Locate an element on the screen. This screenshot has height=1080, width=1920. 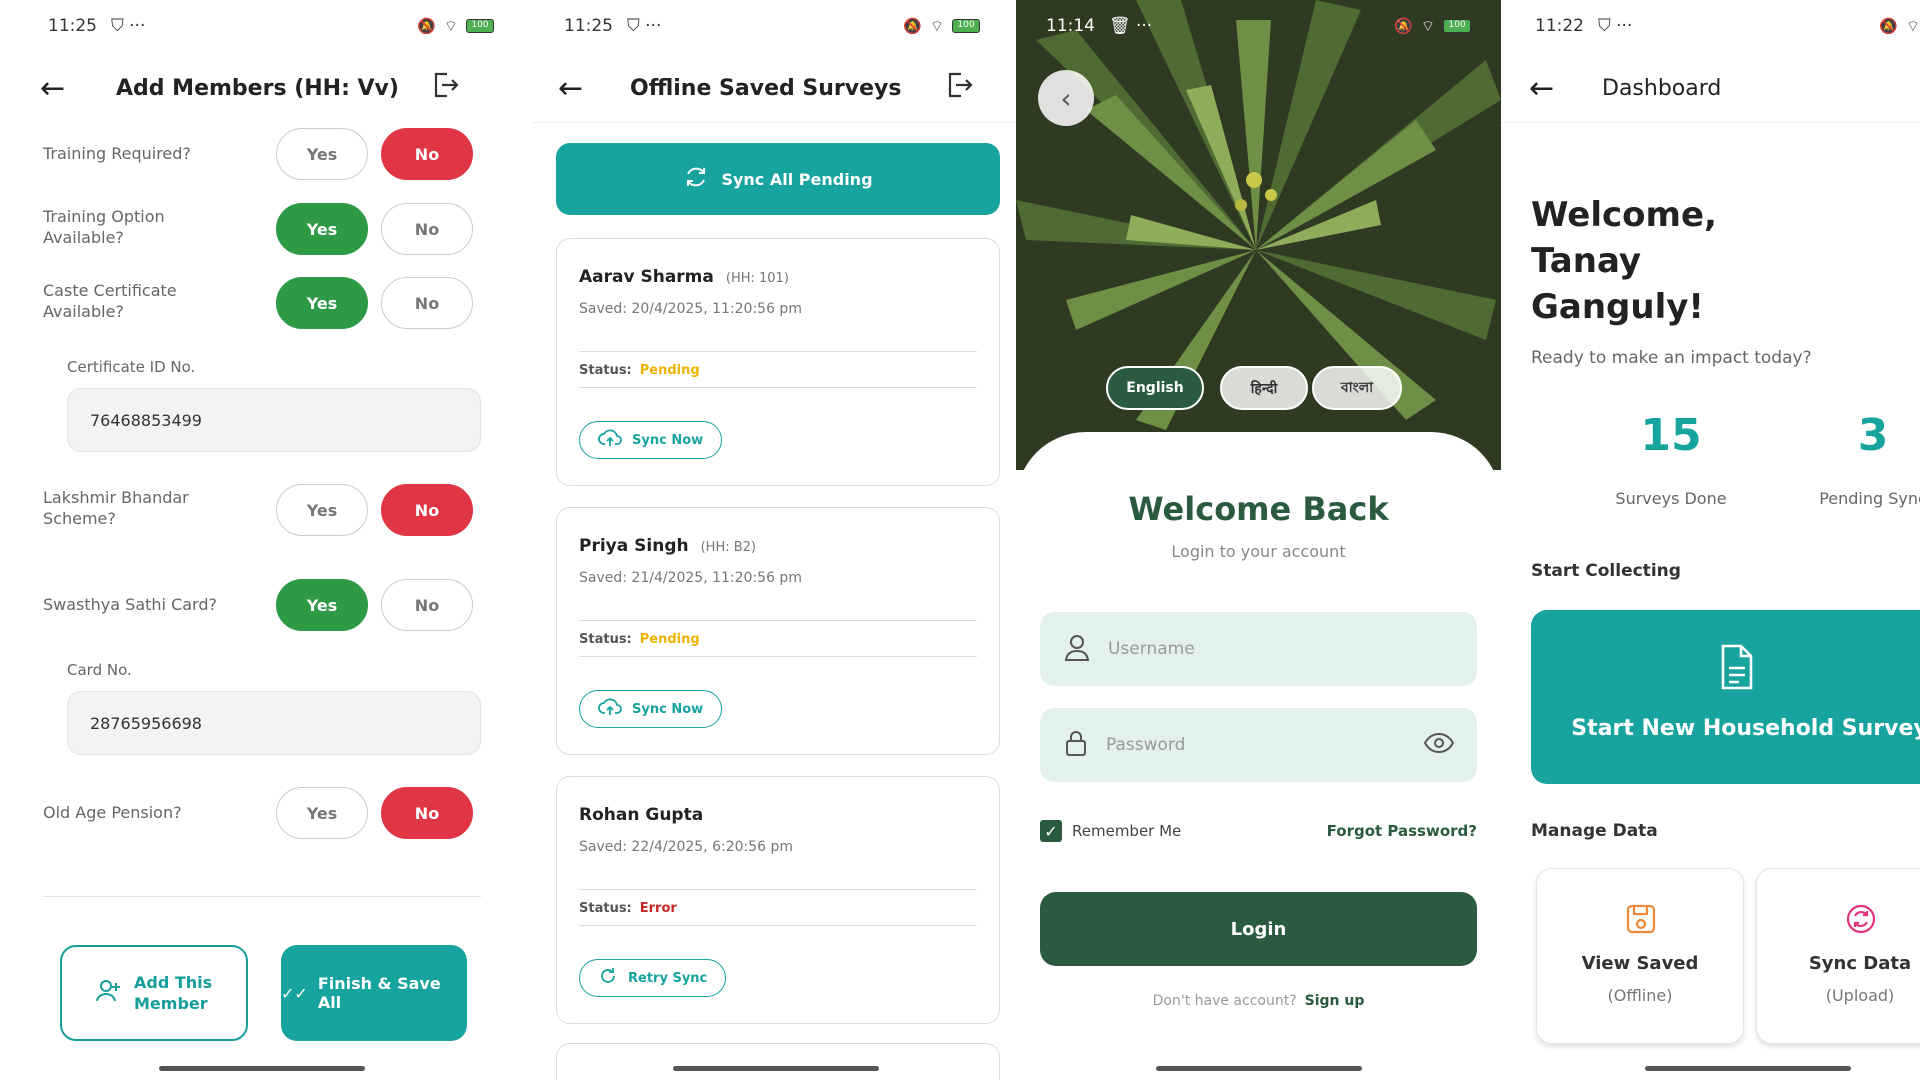
view-saved-subtitle: (Offline) is located at coordinates (1640, 995).